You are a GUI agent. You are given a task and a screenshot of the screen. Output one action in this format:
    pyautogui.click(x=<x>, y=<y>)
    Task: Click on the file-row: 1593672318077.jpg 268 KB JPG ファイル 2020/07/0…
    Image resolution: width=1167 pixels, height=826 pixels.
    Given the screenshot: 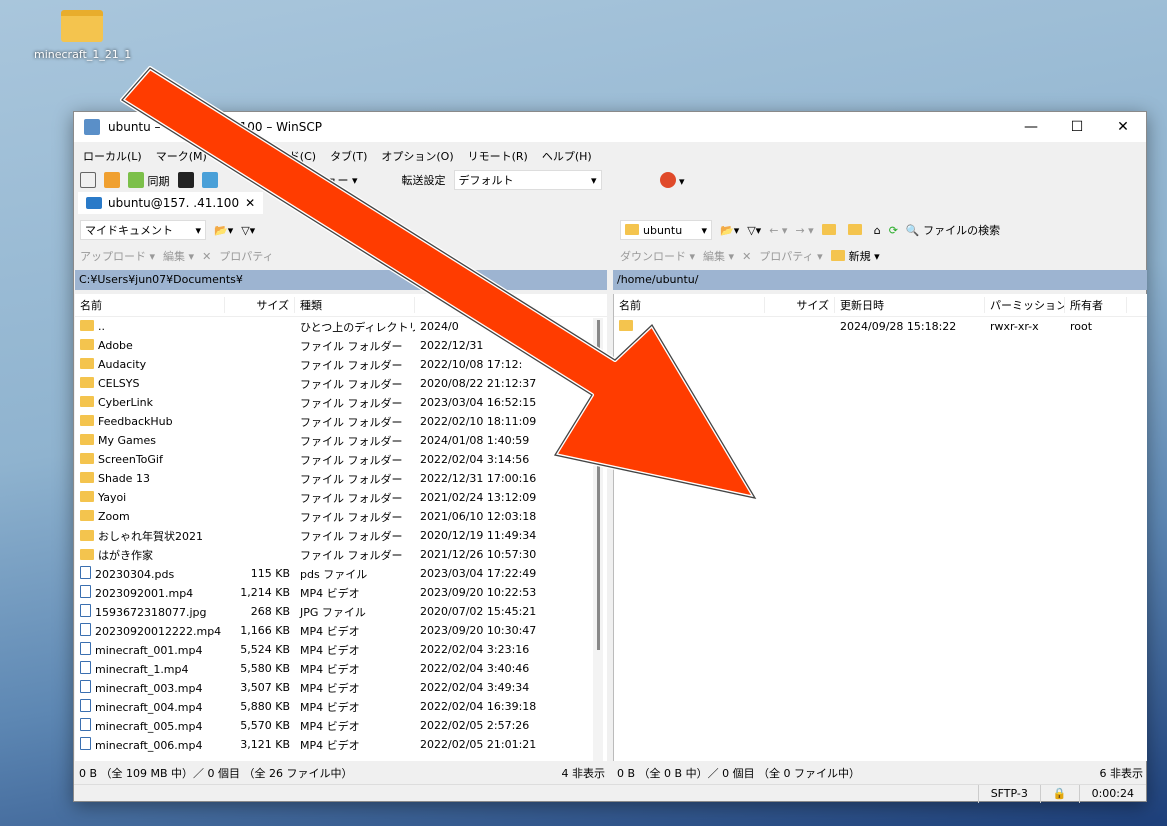 What is the action you would take?
    pyautogui.click(x=341, y=611)
    